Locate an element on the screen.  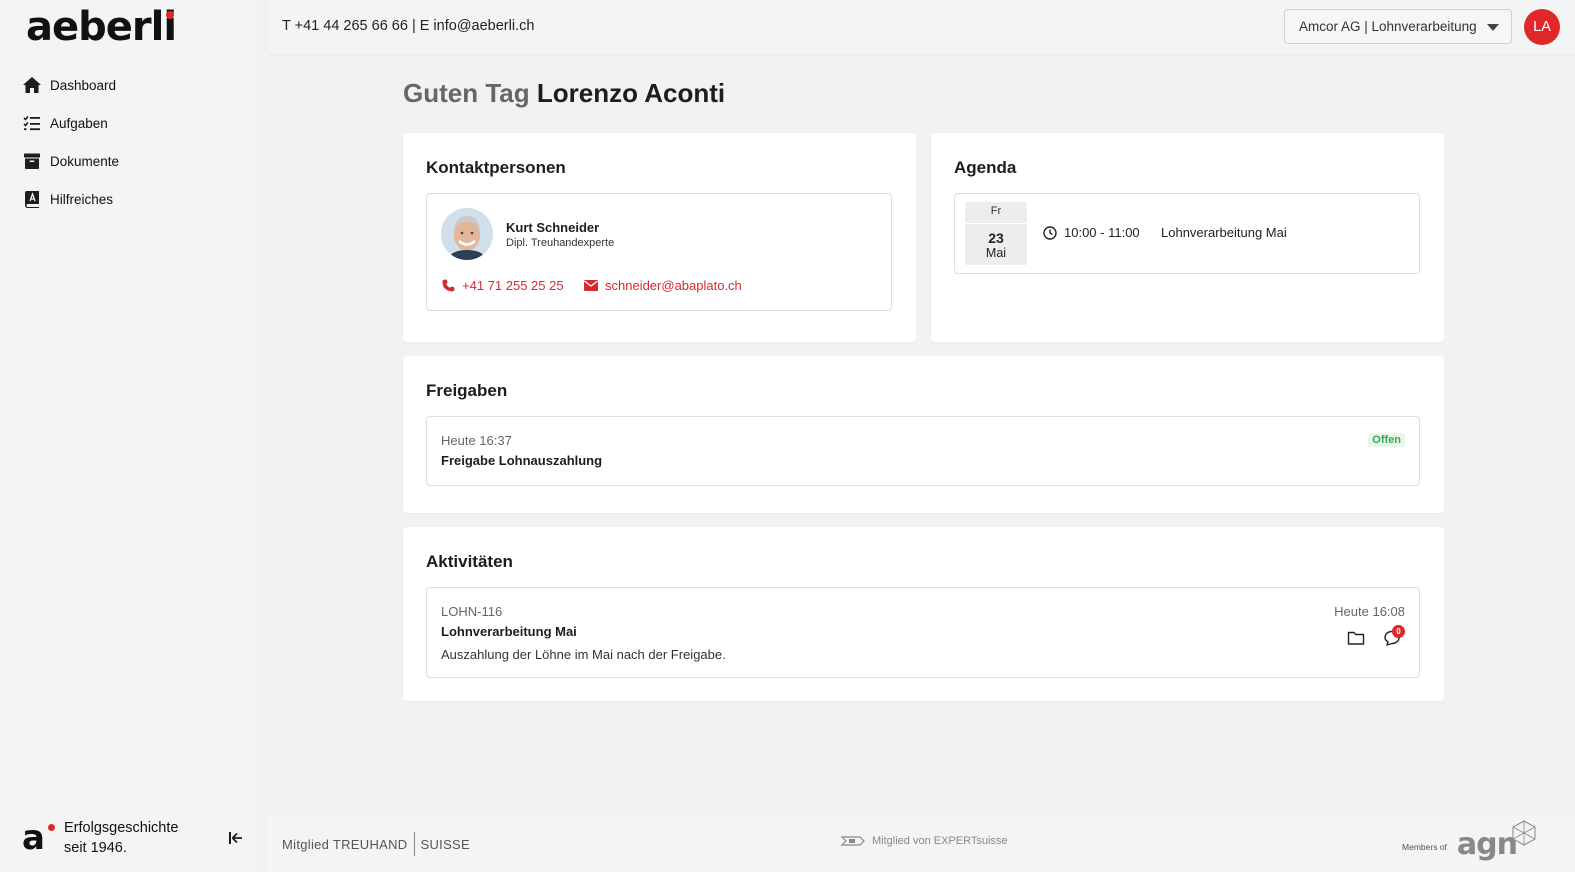
expertsuisse-icon is located at coordinates (852, 841).